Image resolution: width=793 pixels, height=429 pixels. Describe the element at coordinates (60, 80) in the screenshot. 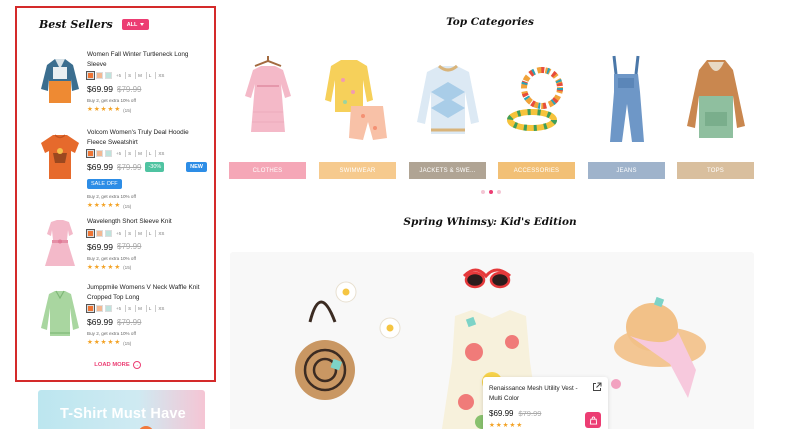

I see `product-image-hoodie` at that location.